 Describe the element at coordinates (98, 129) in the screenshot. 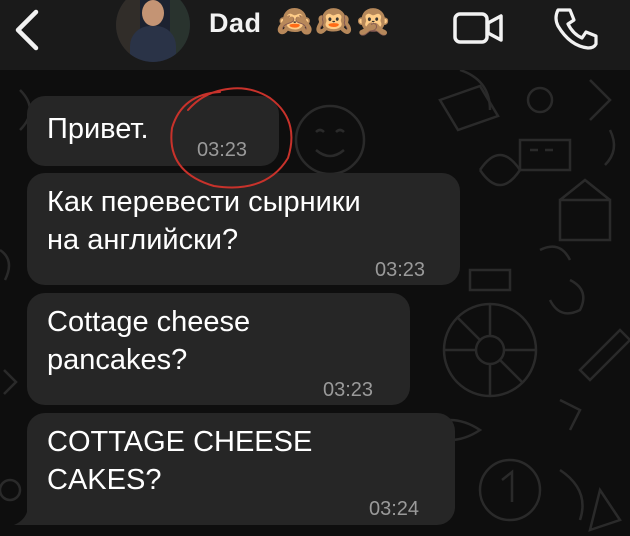

I see `message-text: Привет.` at that location.